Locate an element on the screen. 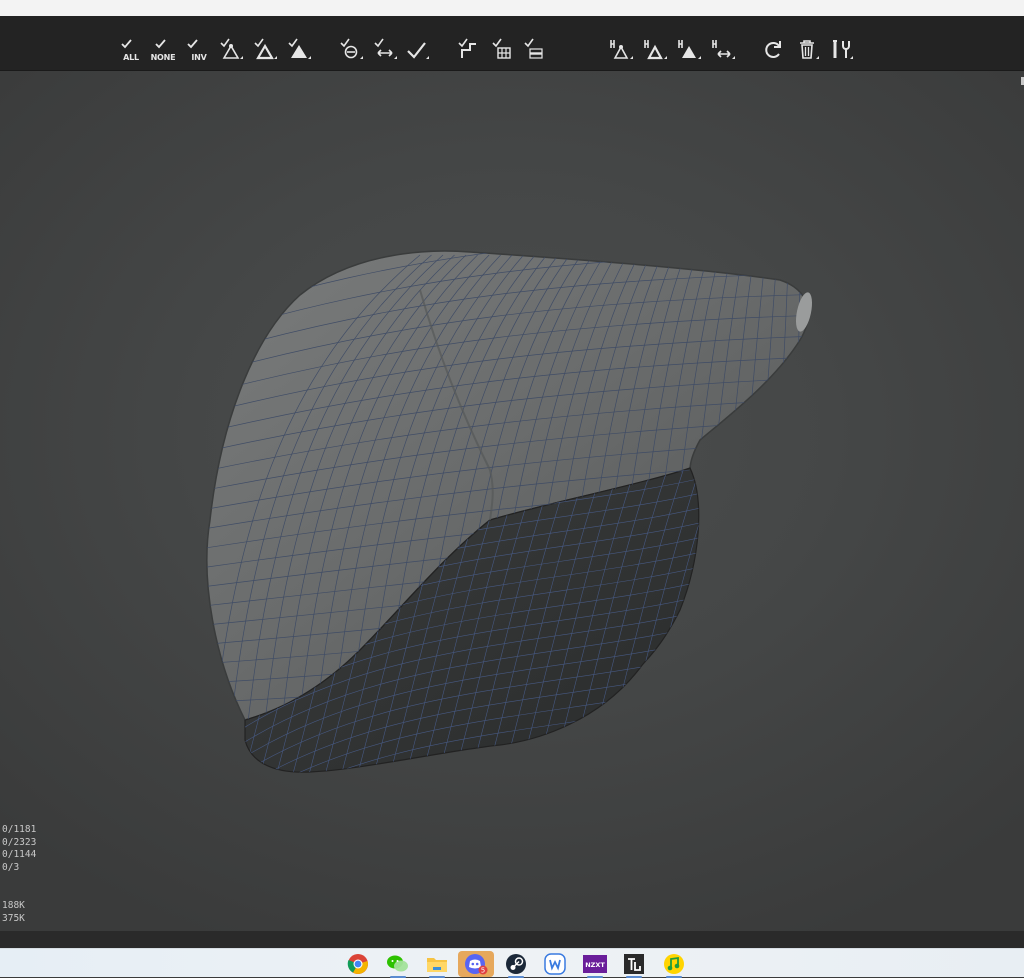 This screenshot has height=978, width=1024. loop-icon is located at coordinates (501, 48).